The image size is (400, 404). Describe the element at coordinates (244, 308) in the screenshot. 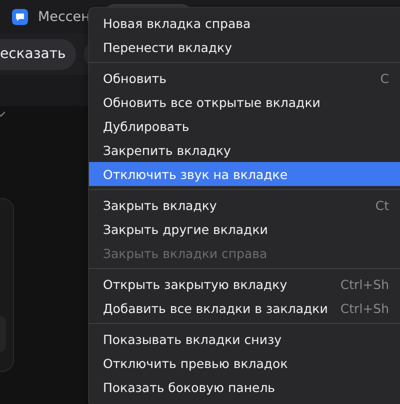

I see `menu-item: Добавить все вкладки в закладки Ctrl+Sh` at that location.